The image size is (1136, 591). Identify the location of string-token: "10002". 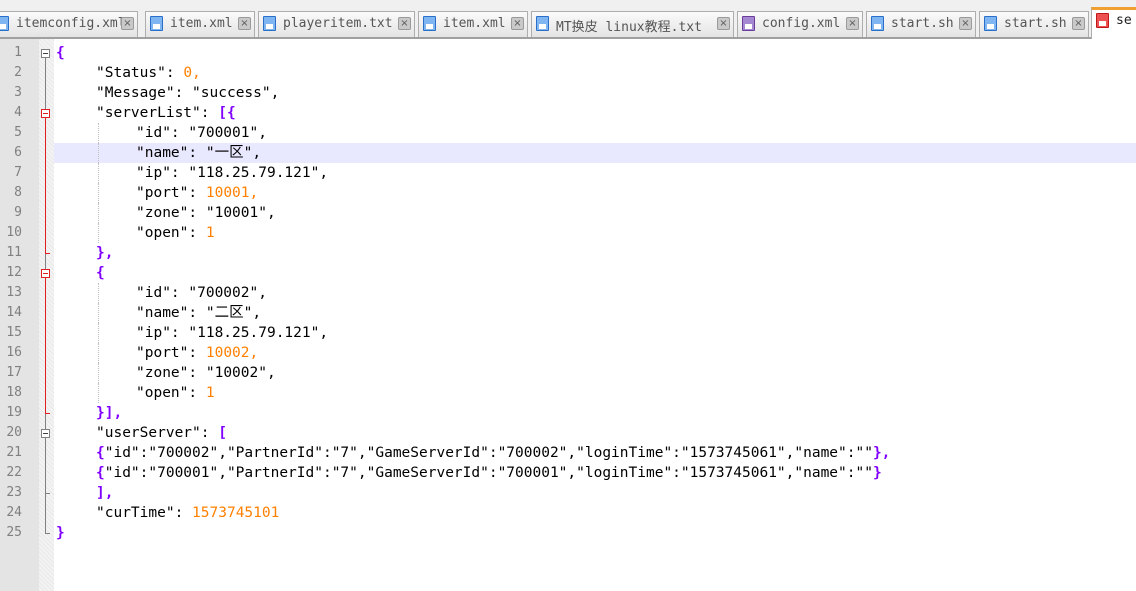
(236, 373).